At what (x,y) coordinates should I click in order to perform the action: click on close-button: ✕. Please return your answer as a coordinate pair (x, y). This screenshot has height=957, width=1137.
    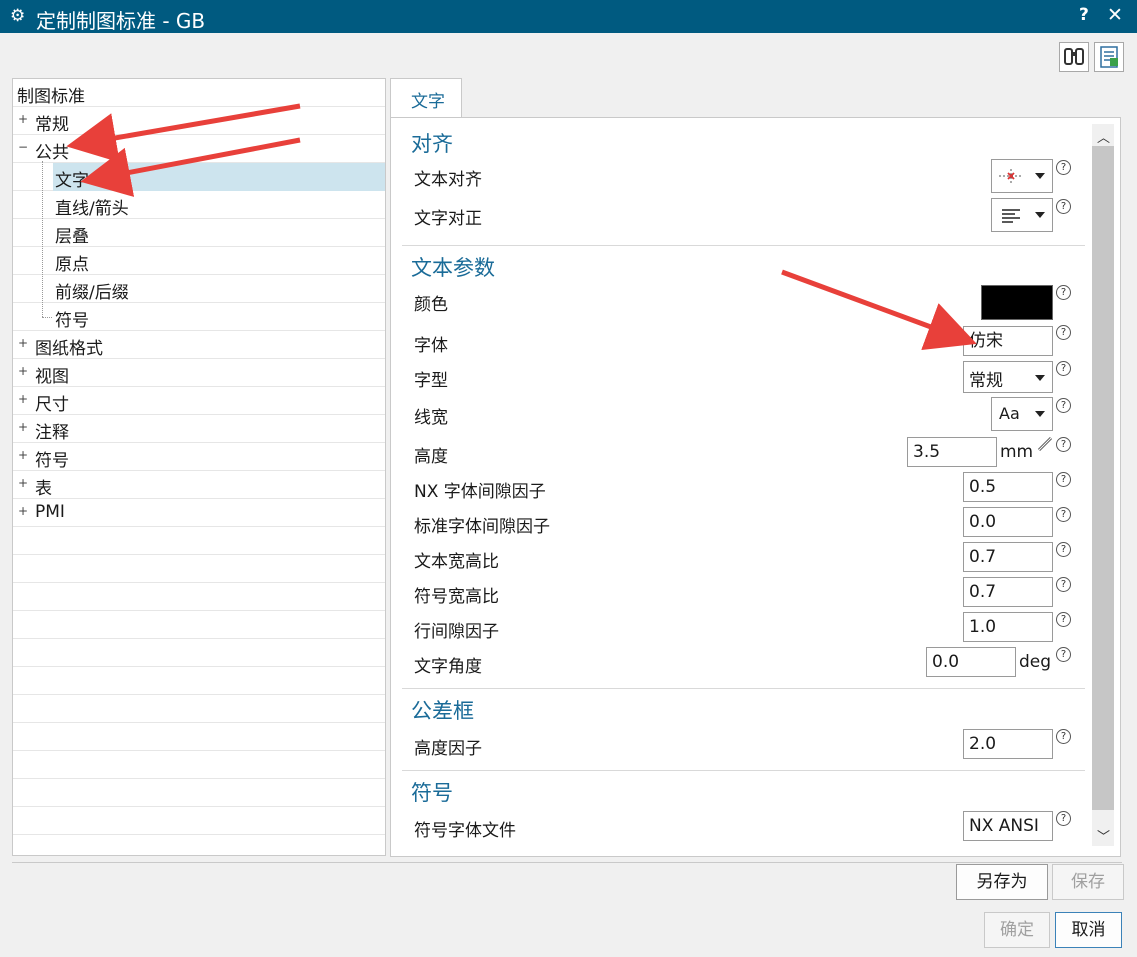
    Looking at the image, I should click on (1115, 15).